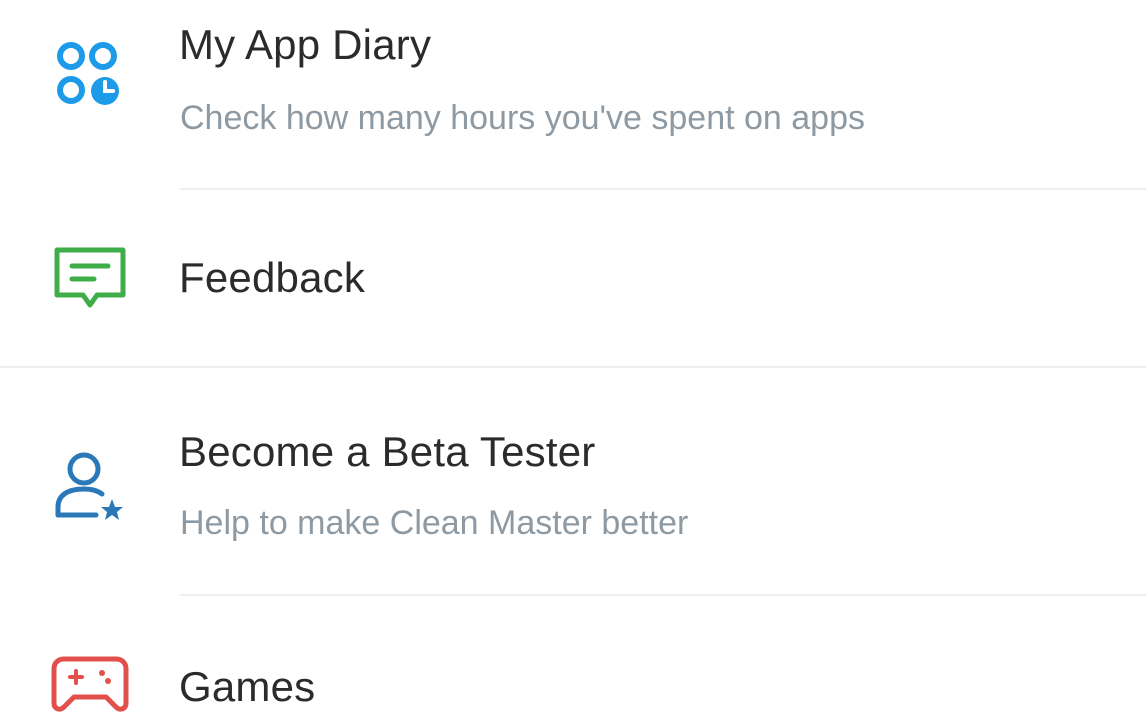 Image resolution: width=1146 pixels, height=716 pixels. Describe the element at coordinates (434, 523) in the screenshot. I see `menu-item-subtitle: Help to make Clean Master better` at that location.